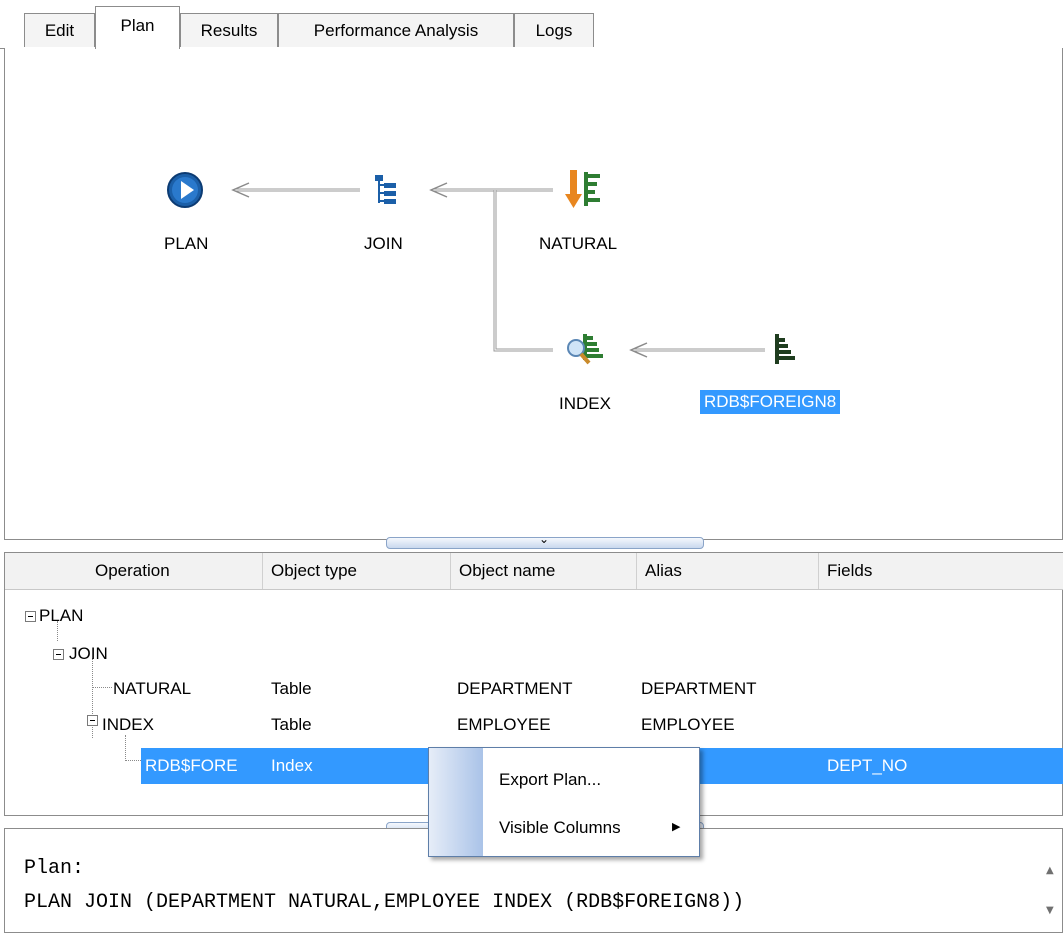 Image resolution: width=1063 pixels, height=933 pixels. Describe the element at coordinates (186, 243) in the screenshot. I see `node-label-plan: PLAN` at that location.